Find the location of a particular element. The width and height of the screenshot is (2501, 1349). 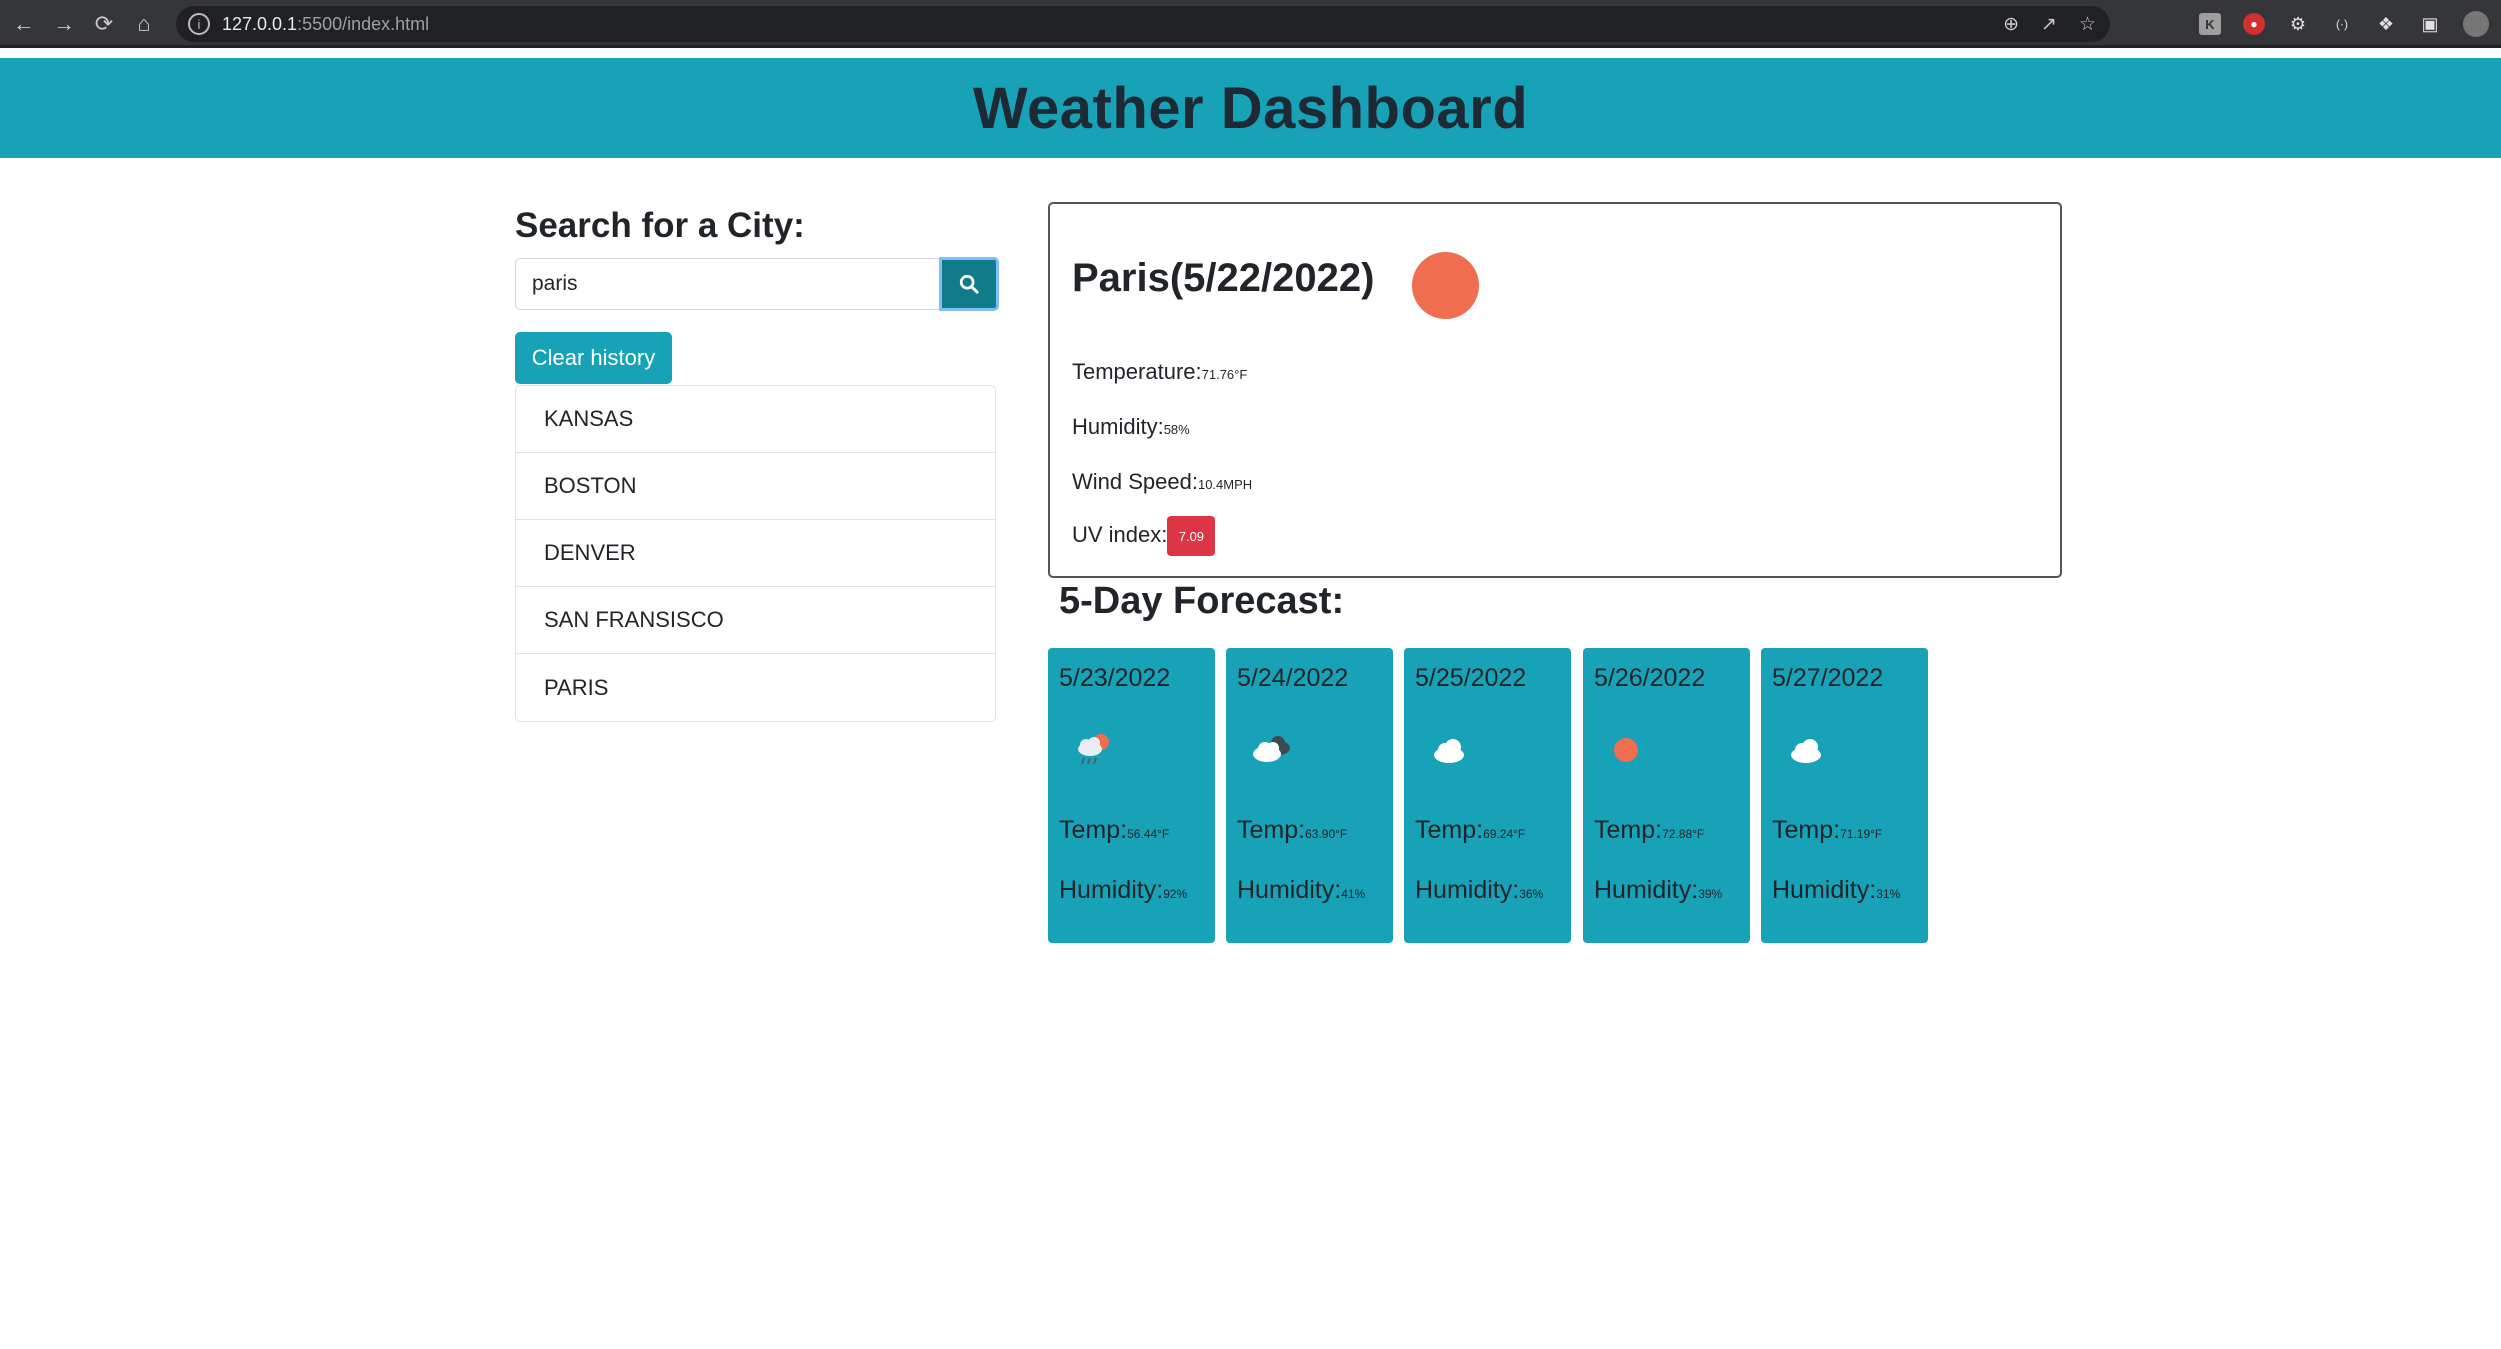

clear-history-button: Clear history is located at coordinates (593, 358).